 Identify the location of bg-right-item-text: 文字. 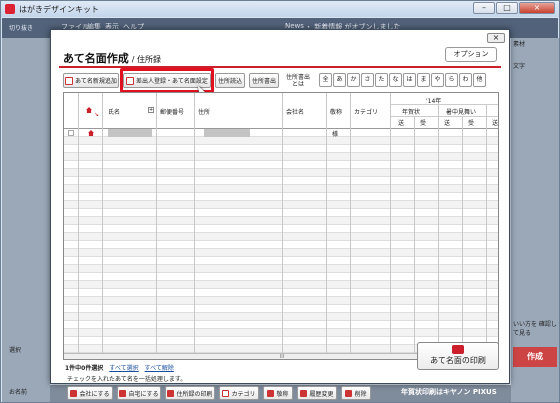
(535, 65).